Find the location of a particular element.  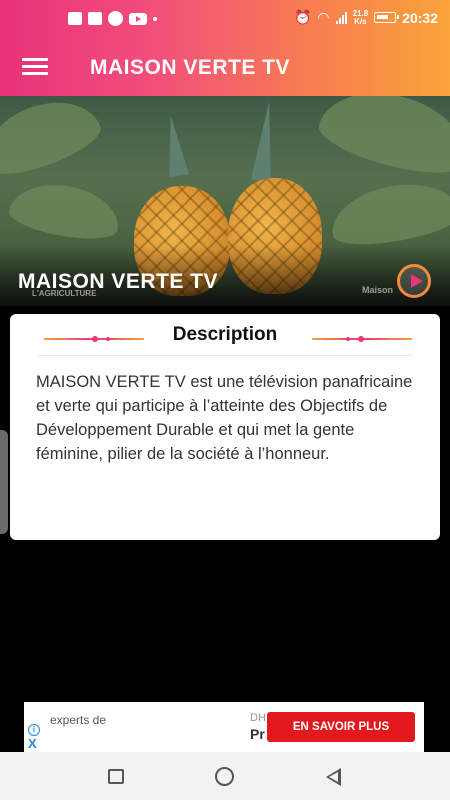

dot-icon is located at coordinates (155, 18).